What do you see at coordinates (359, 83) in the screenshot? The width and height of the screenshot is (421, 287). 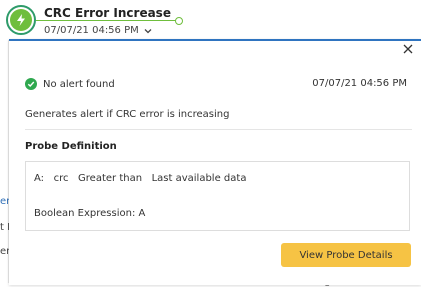 I see `status-timestamp: 07/07/21 04:56 PM` at bounding box center [359, 83].